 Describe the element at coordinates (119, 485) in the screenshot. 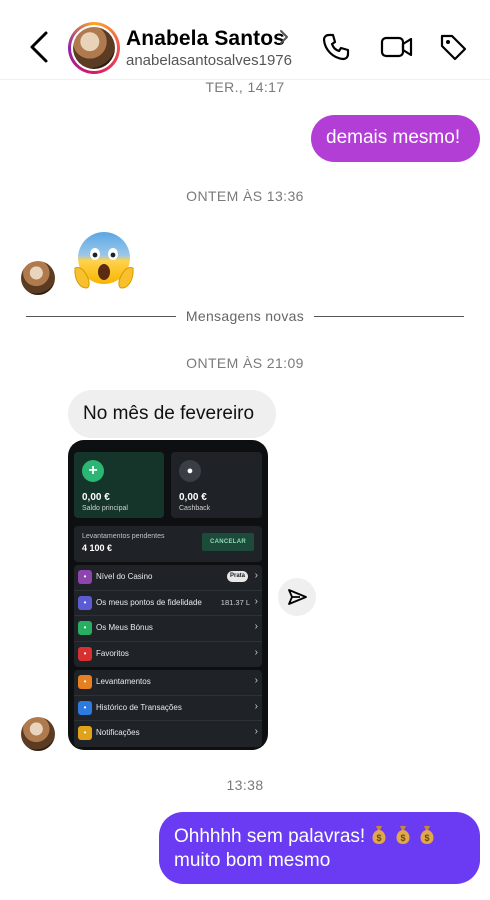

I see `balance-card: + 0,00 € Saldo principal` at that location.